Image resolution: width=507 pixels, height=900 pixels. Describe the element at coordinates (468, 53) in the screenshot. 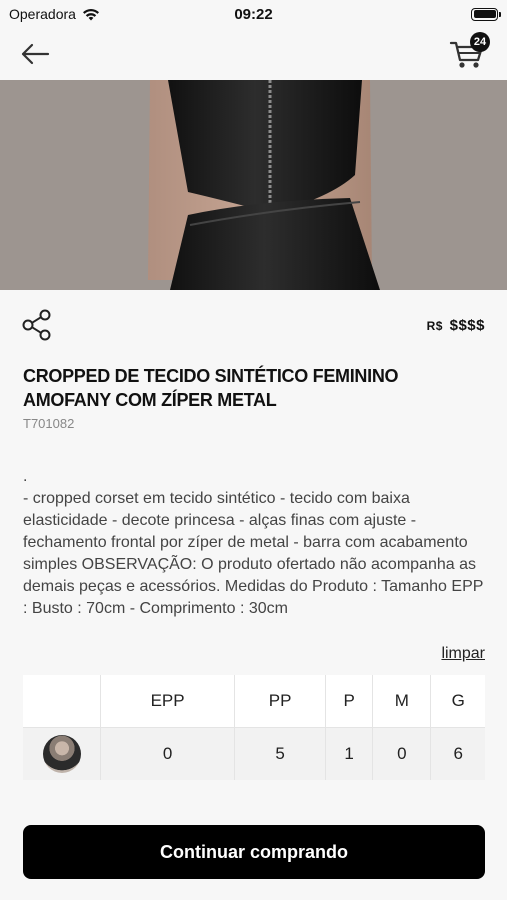

I see `cart-button: 24` at that location.